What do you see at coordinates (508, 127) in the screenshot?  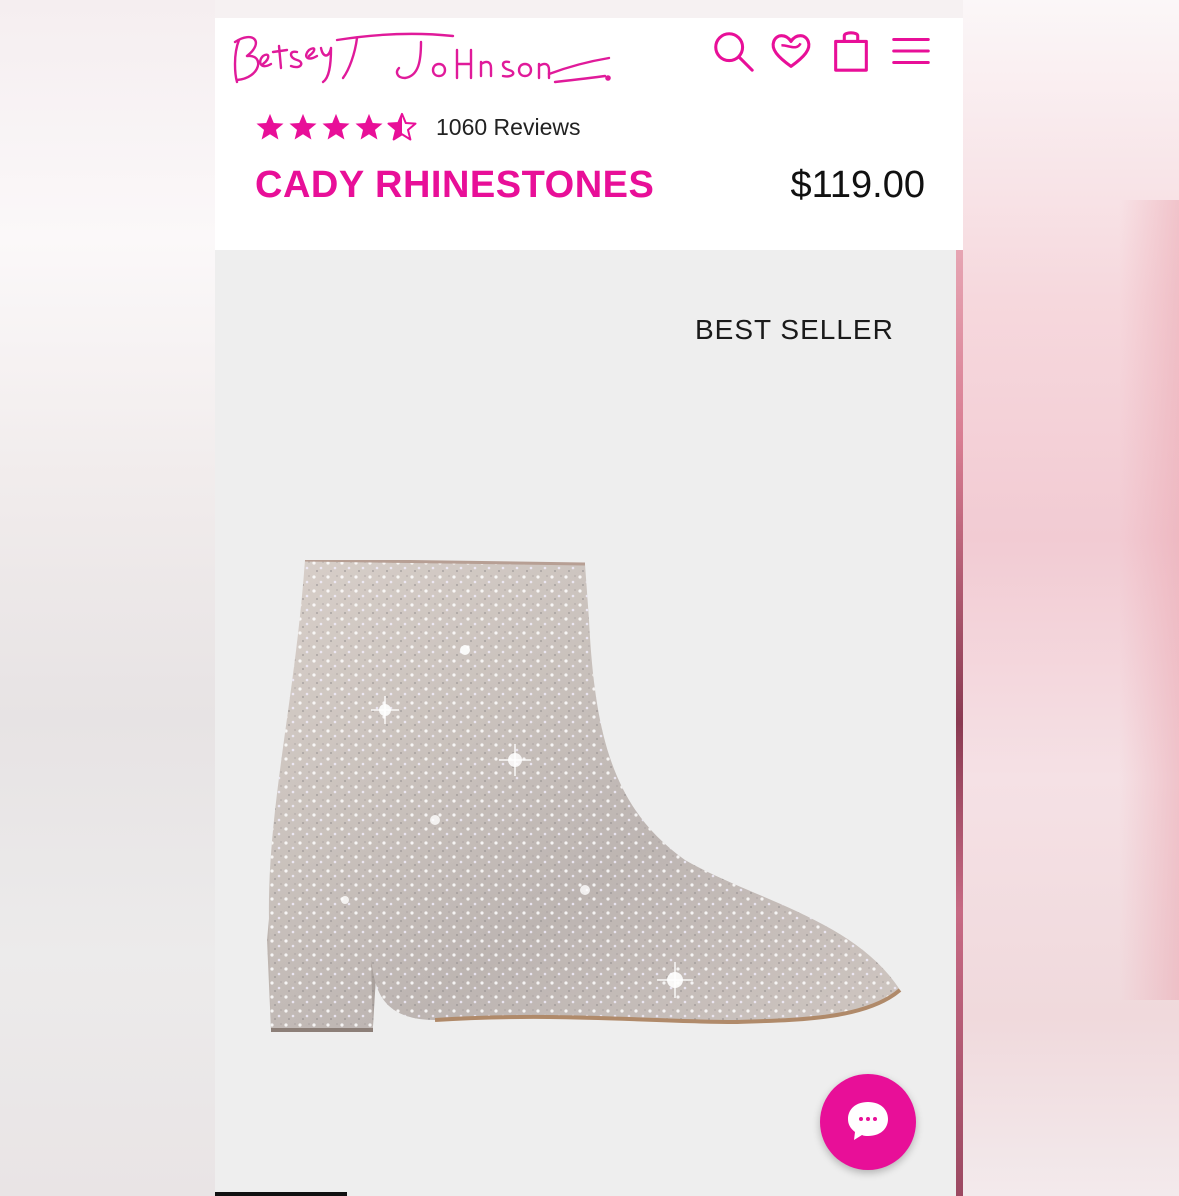 I see `reviews-link: 1060 Reviews` at bounding box center [508, 127].